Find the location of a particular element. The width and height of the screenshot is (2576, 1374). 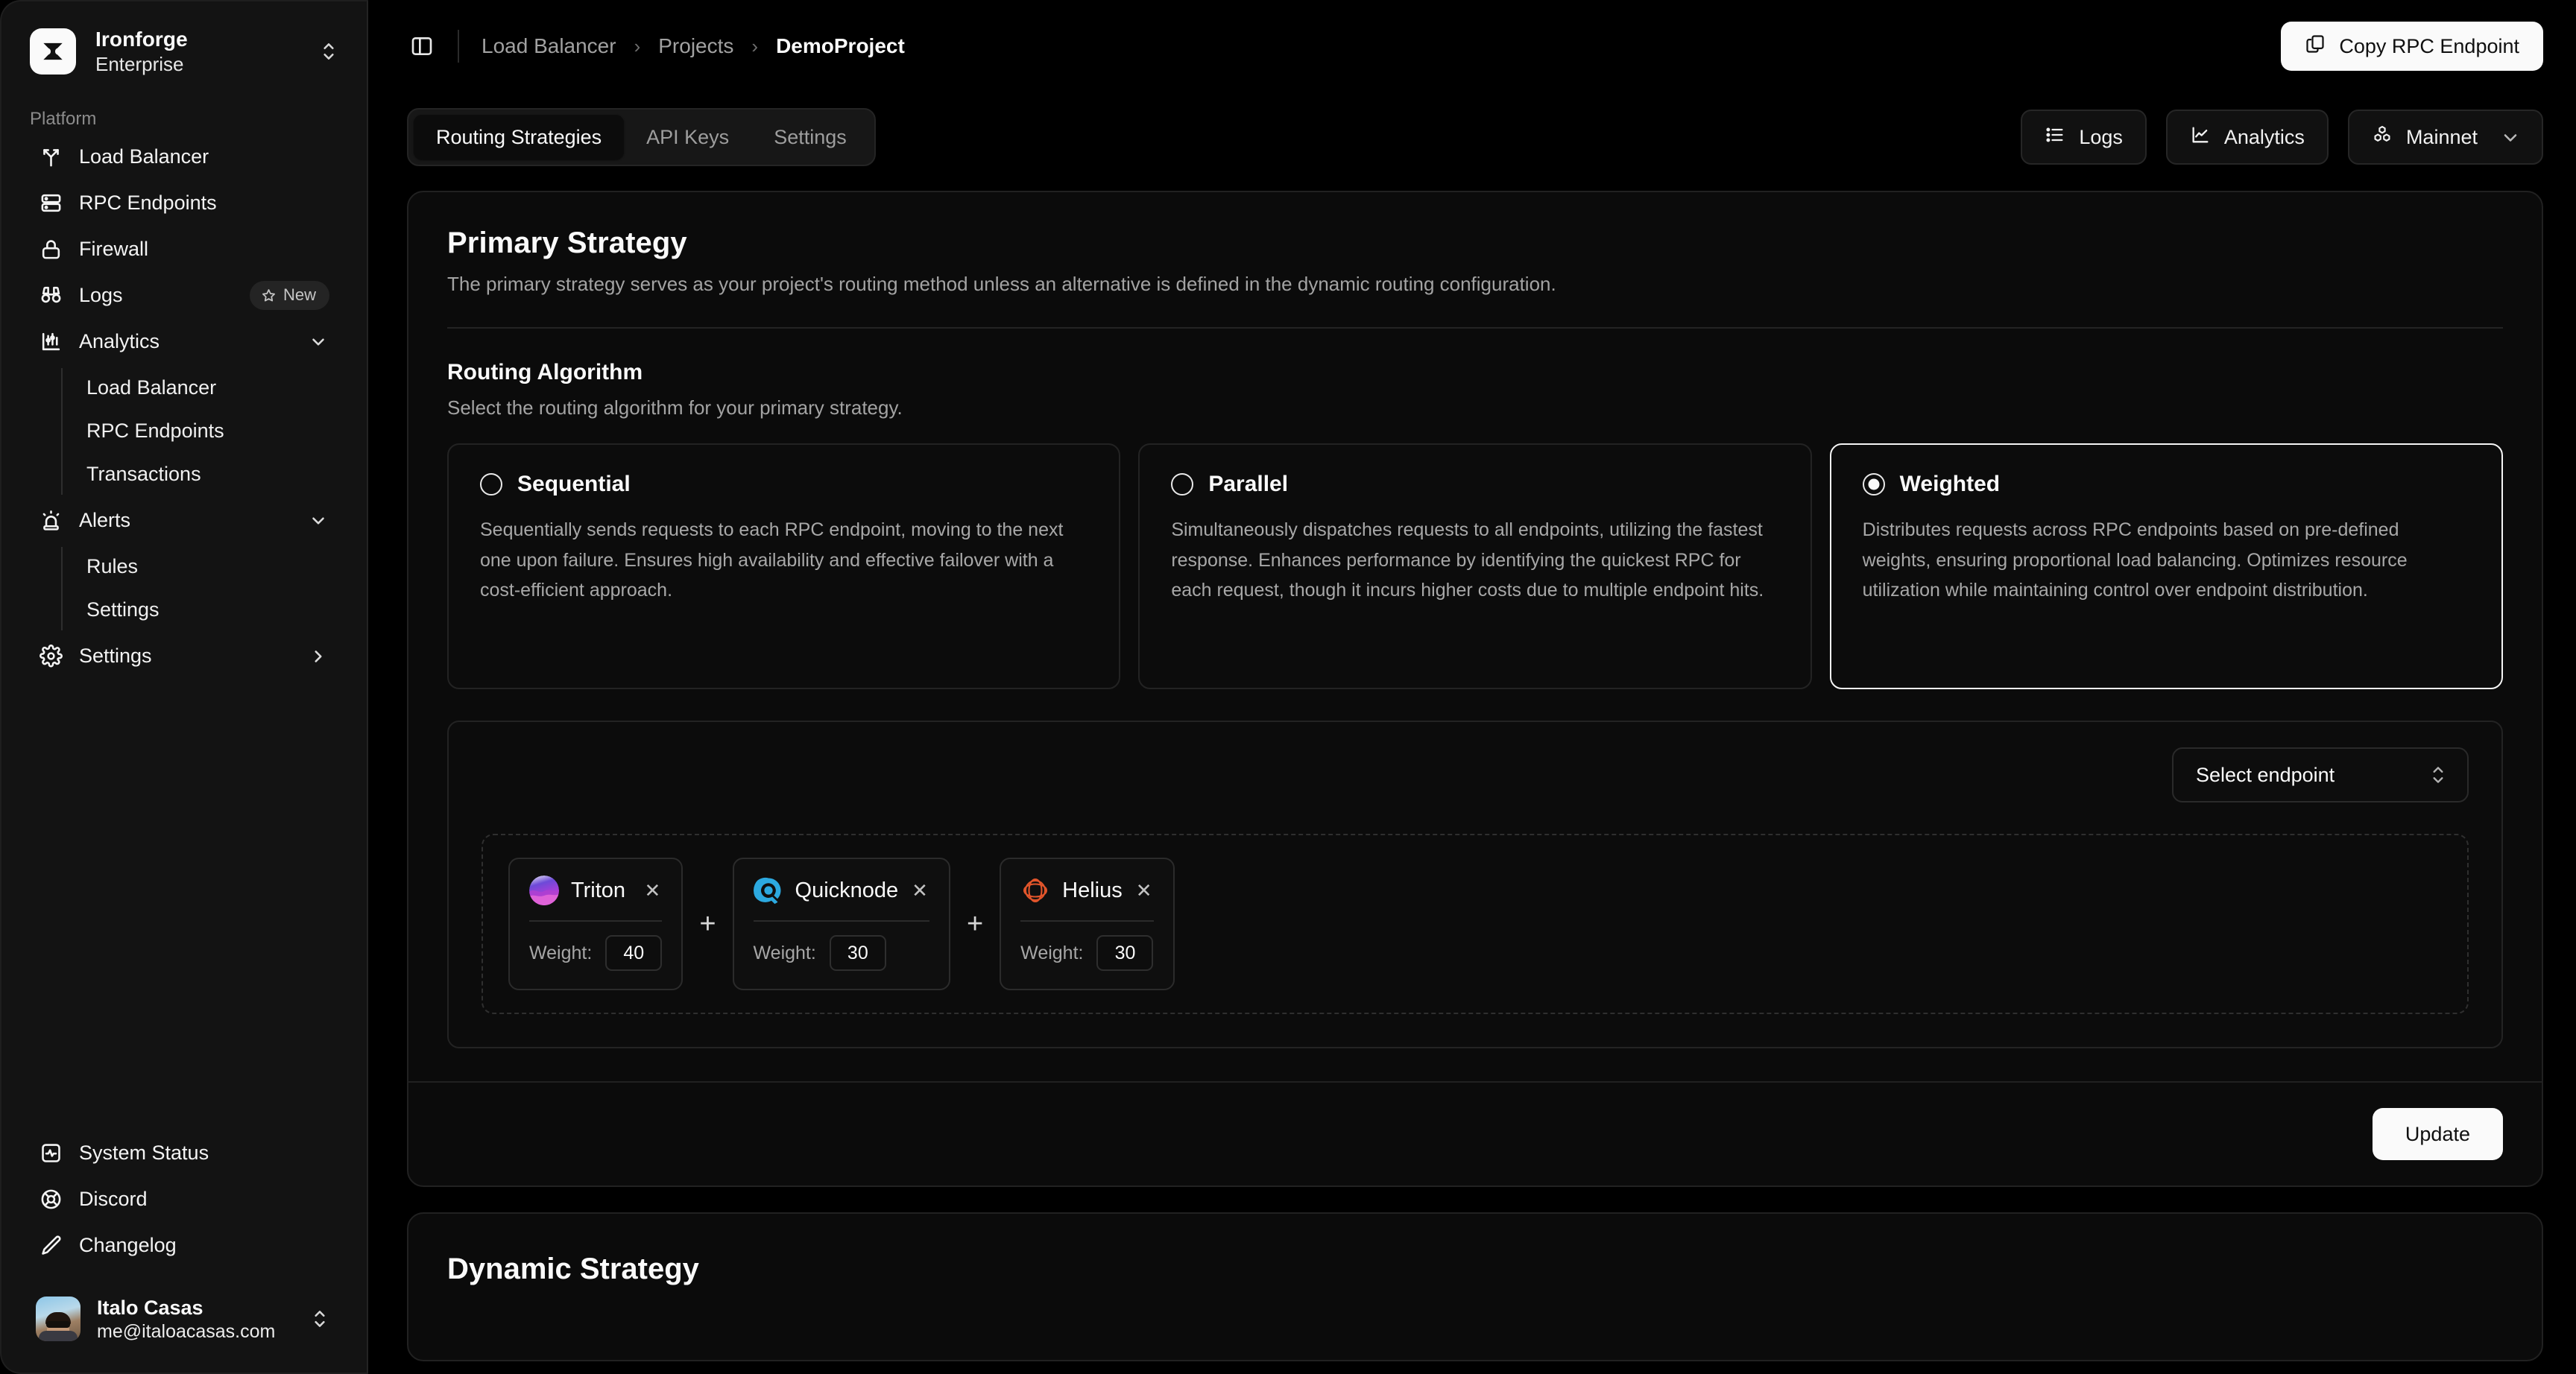

copy-rpc-endpoint-button: Copy RPC Endpoint is located at coordinates (2412, 46).